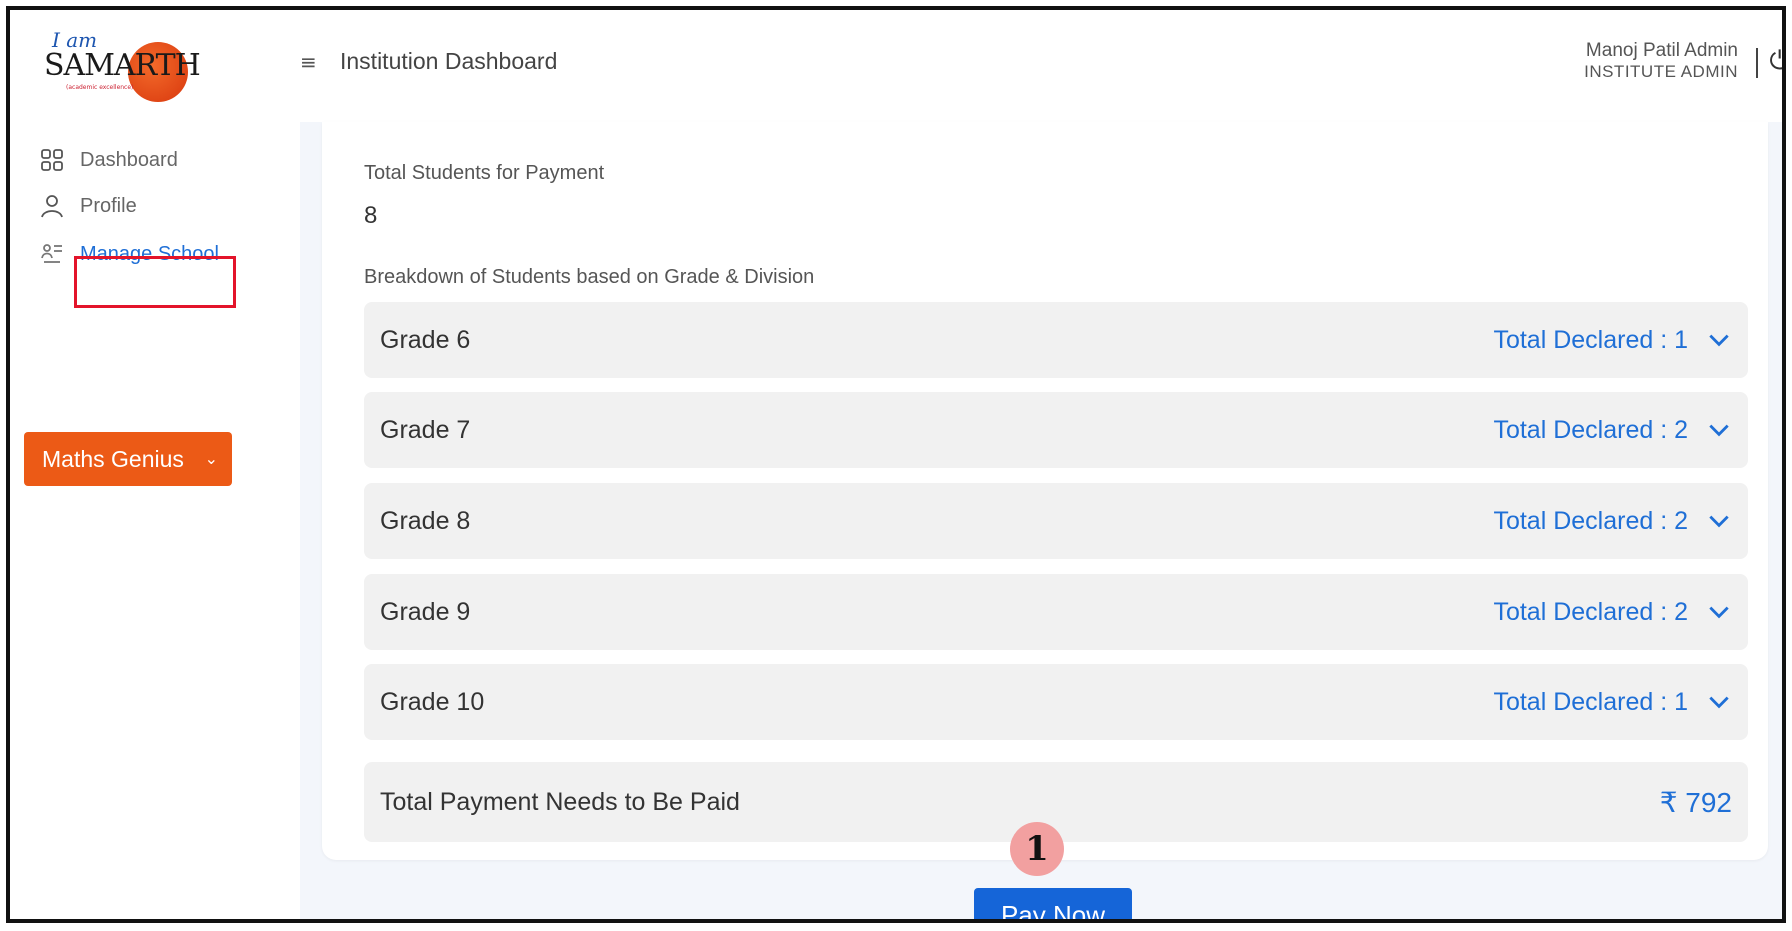 The width and height of the screenshot is (1792, 931). Describe the element at coordinates (1053, 903) in the screenshot. I see `pay-now-button: Pay Now` at that location.